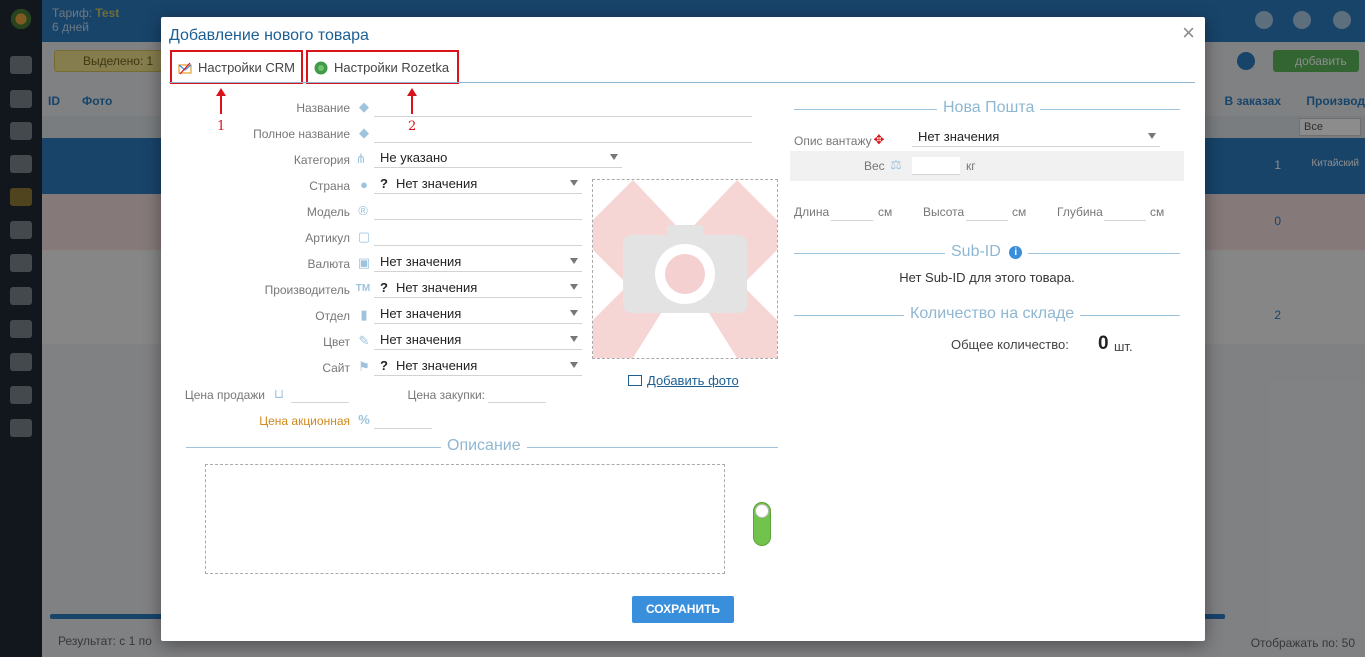 The width and height of the screenshot is (1365, 657). What do you see at coordinates (635, 380) in the screenshot?
I see `image-icon` at bounding box center [635, 380].